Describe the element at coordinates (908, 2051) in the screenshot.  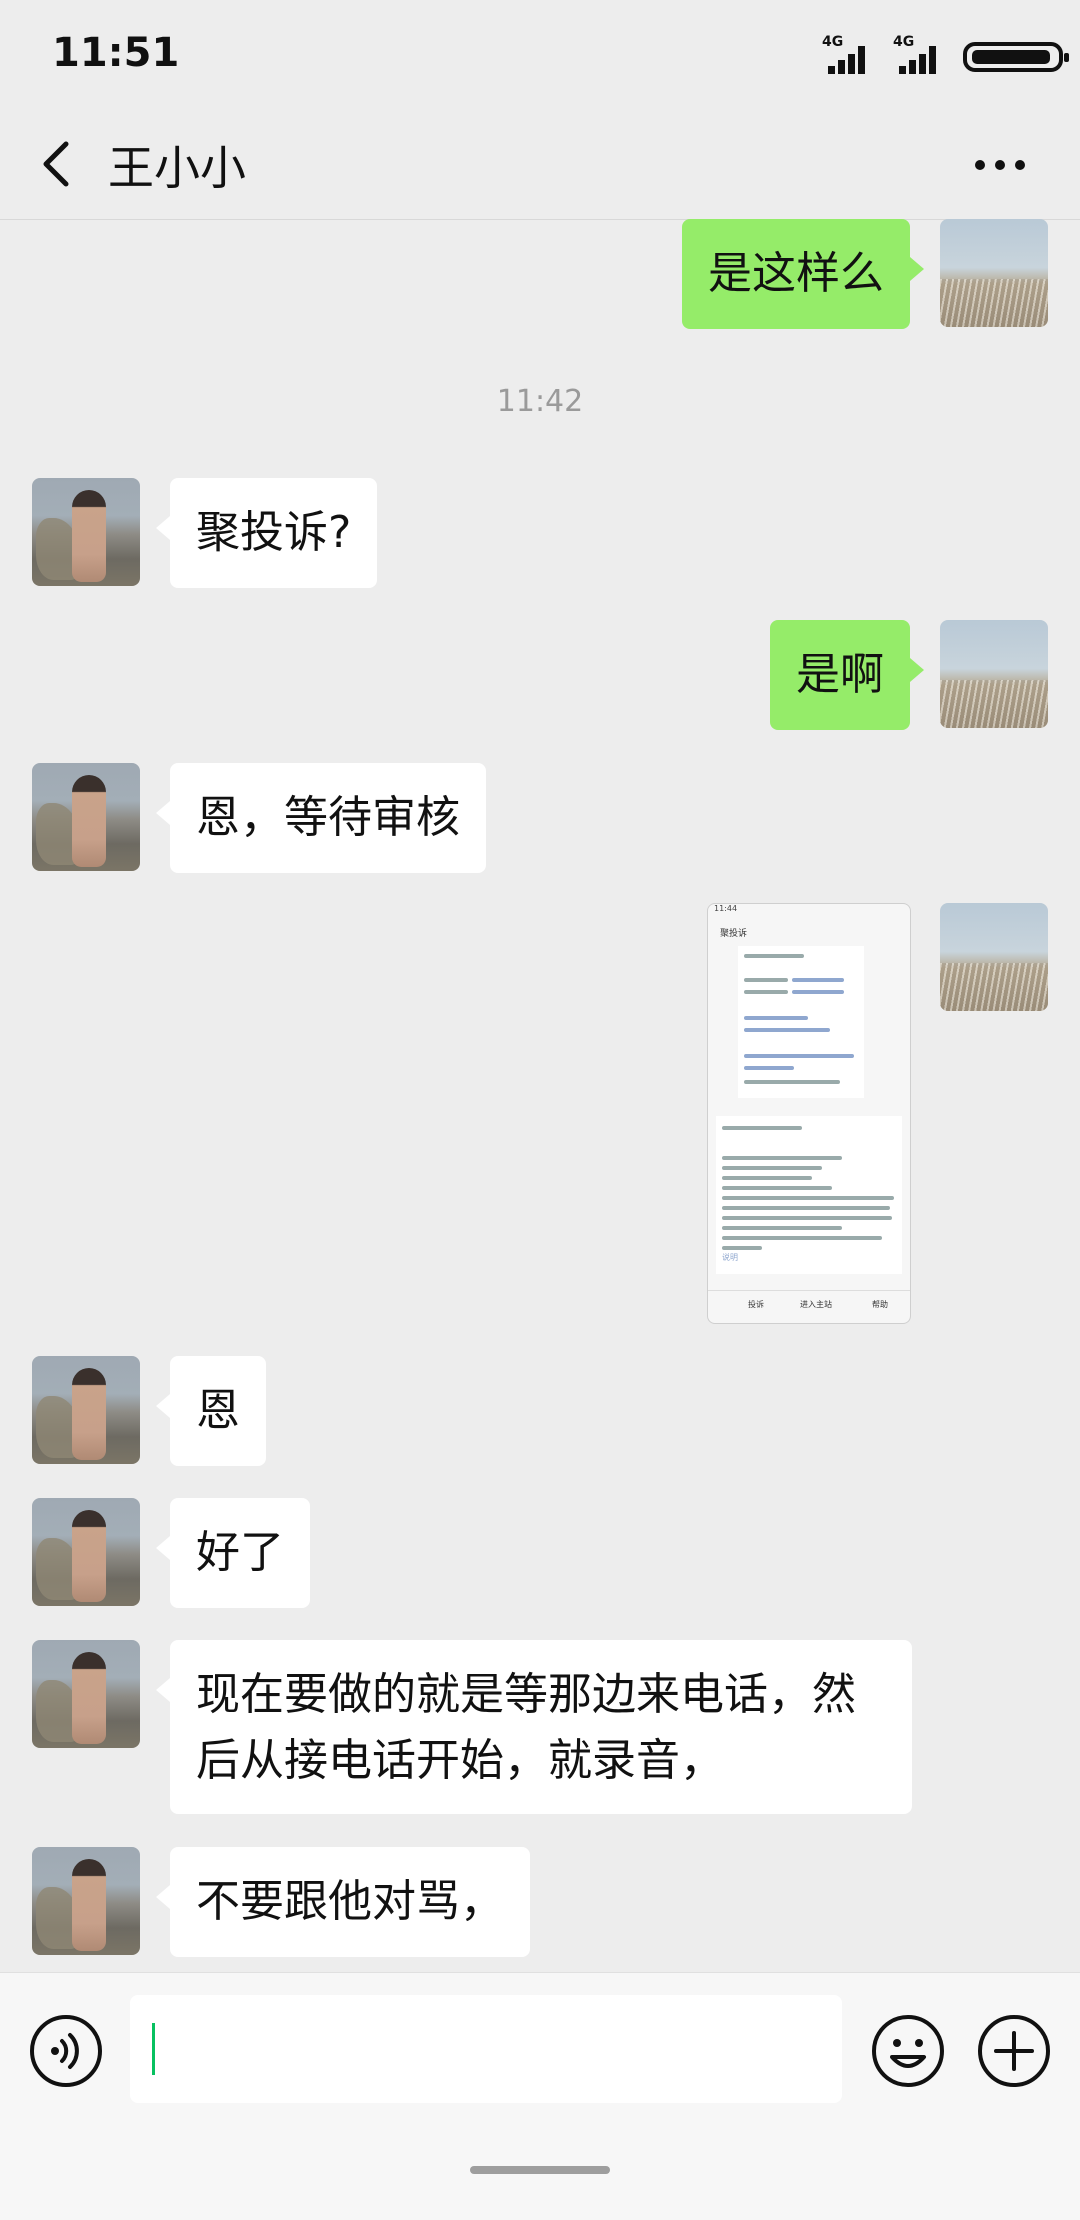
I see `emoji-icon` at that location.